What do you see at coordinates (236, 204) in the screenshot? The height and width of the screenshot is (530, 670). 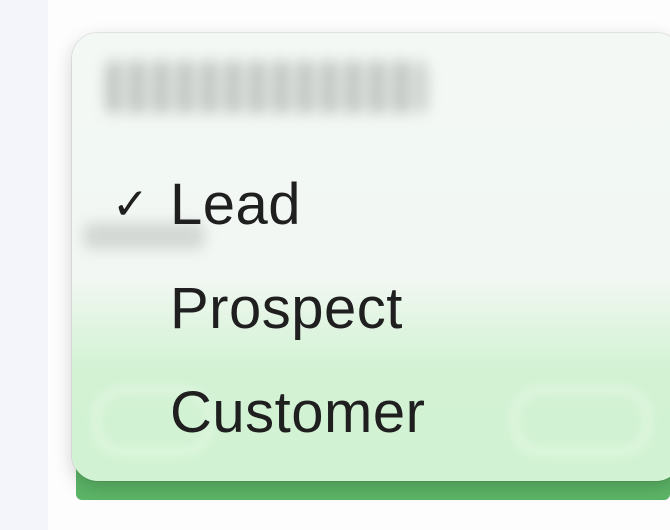 I see `menu-item-label: Lead` at bounding box center [236, 204].